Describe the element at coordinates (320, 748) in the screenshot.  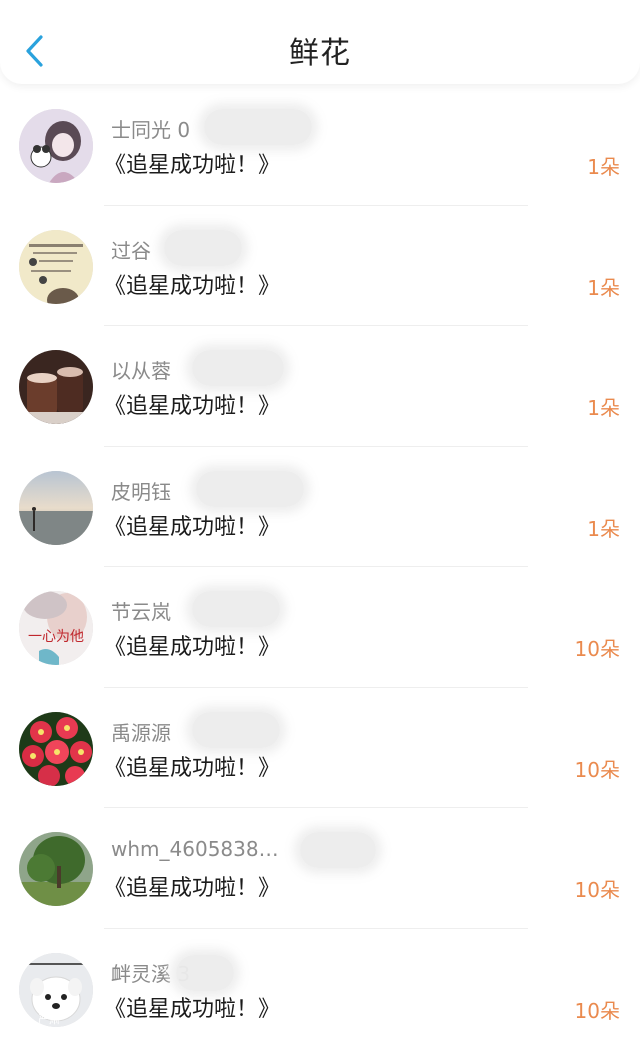
I see `list-item: 禹源源 《追星成功啦！》 10朵` at that location.